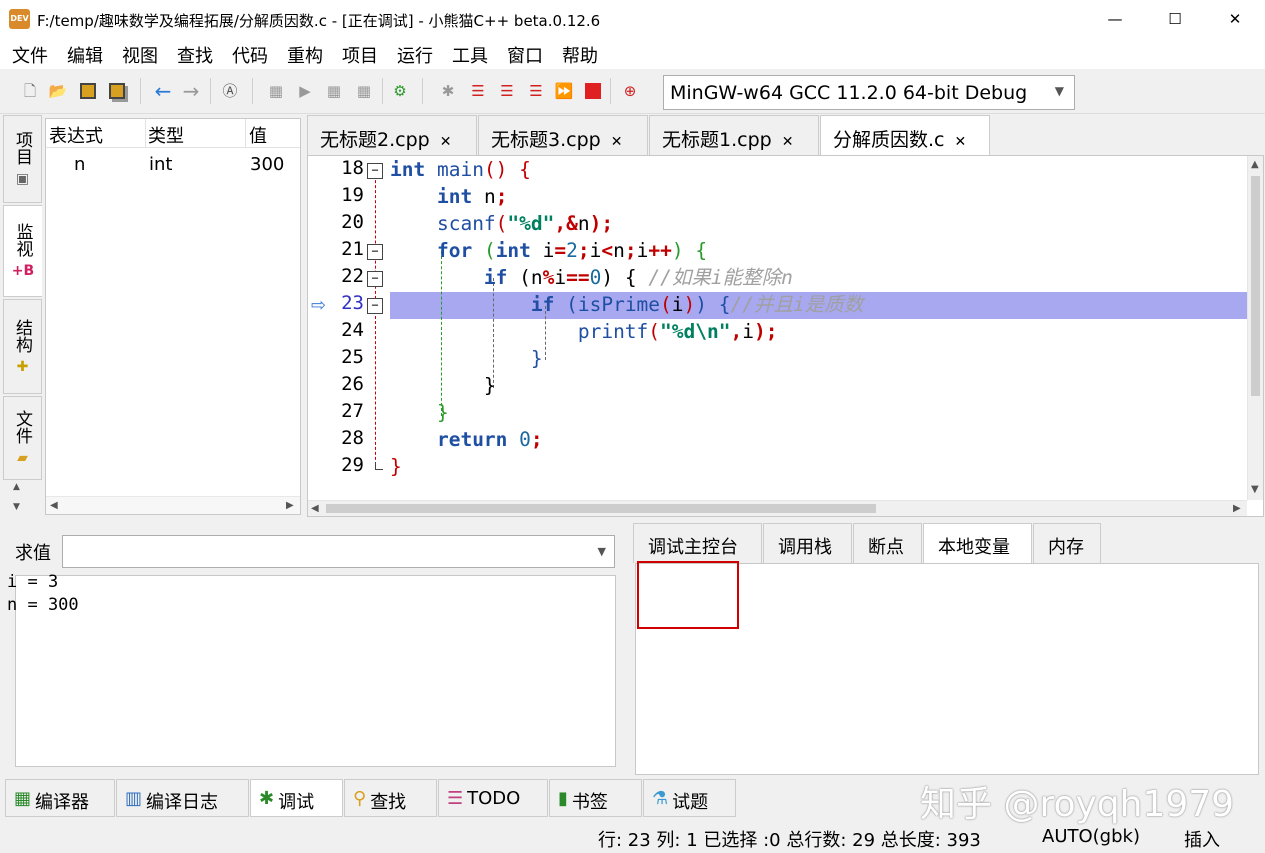 The height and width of the screenshot is (853, 1265). I want to click on watch-horizontal-scrollbar: ◀ ▶, so click(173, 505).